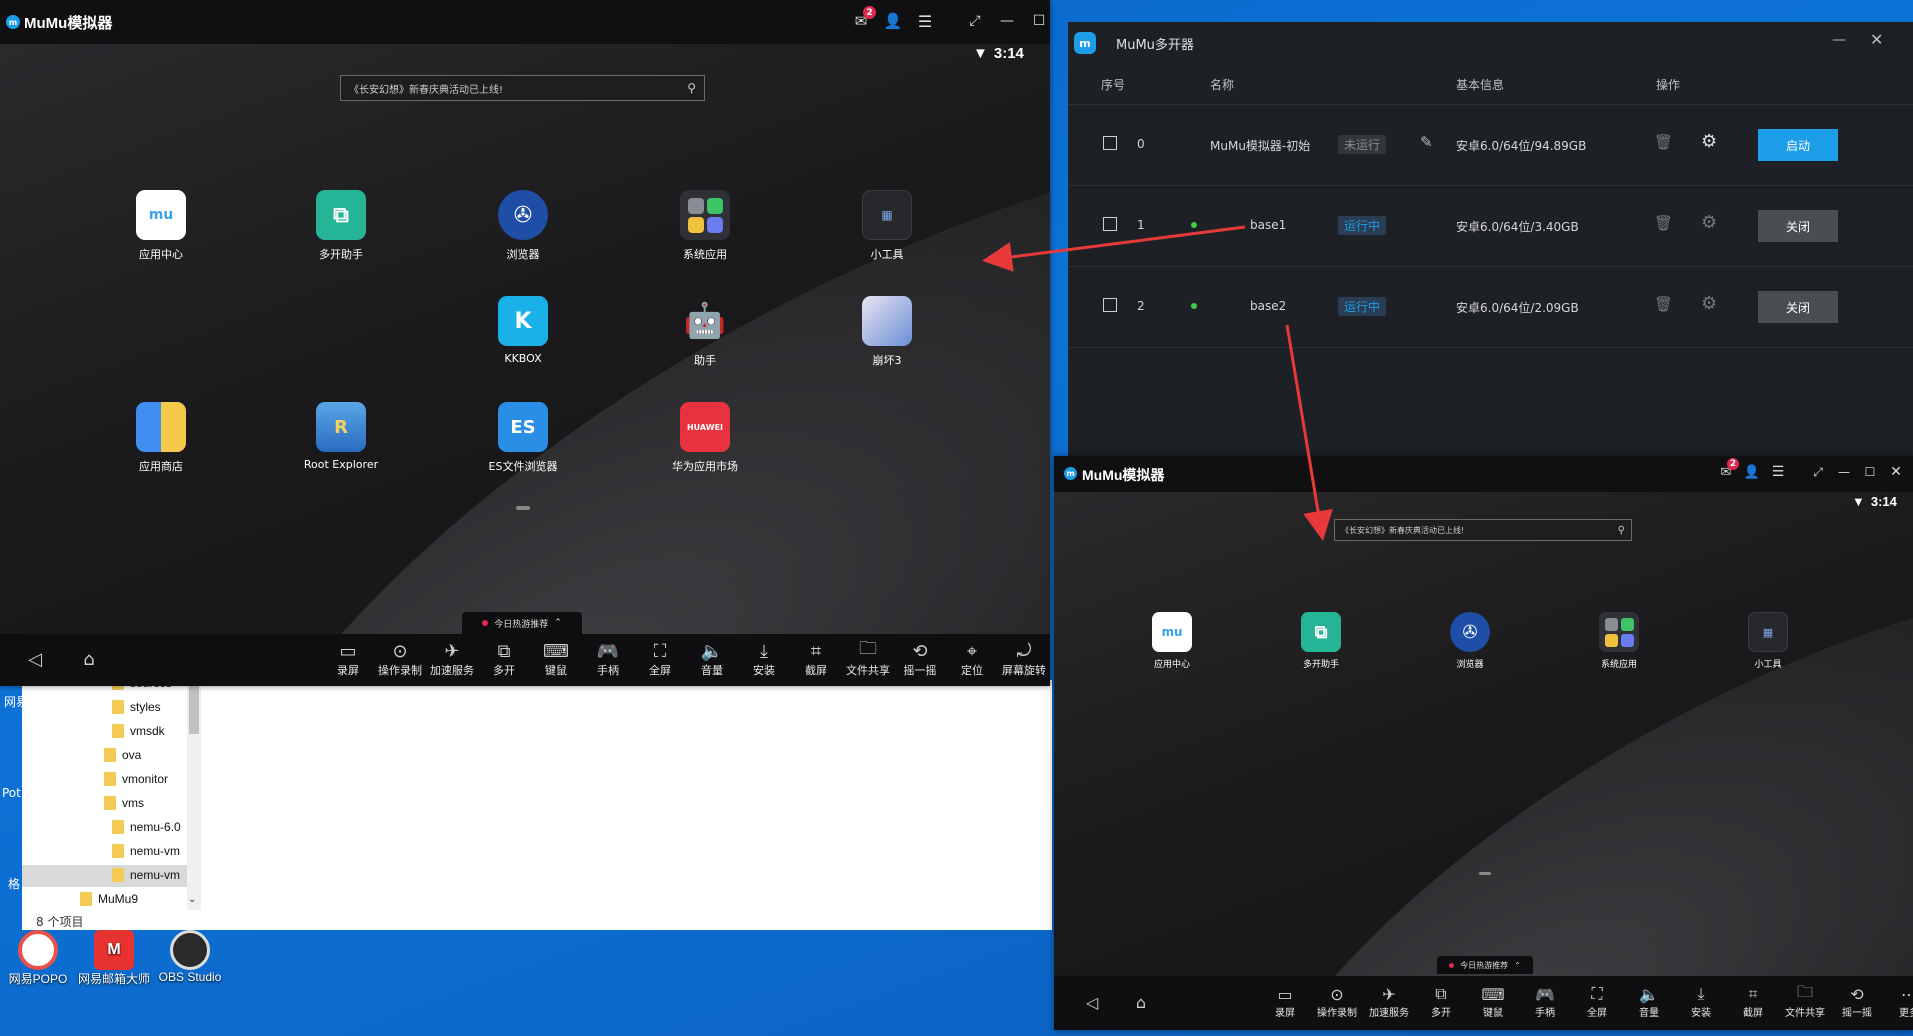  Describe the element at coordinates (887, 332) in the screenshot. I see `app-honkai3: 崩坏3` at that location.